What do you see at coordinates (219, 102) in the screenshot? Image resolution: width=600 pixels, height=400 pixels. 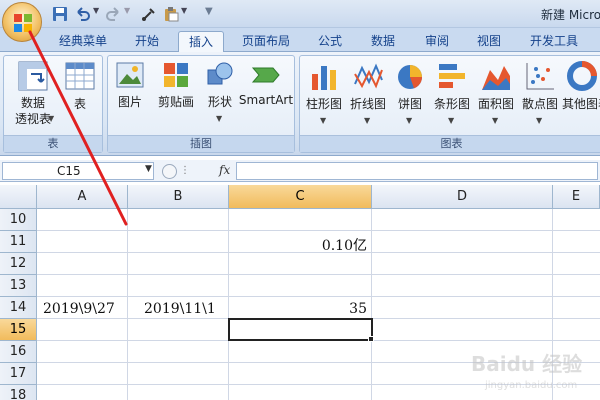 I see `shapes-label: 形状` at bounding box center [219, 102].